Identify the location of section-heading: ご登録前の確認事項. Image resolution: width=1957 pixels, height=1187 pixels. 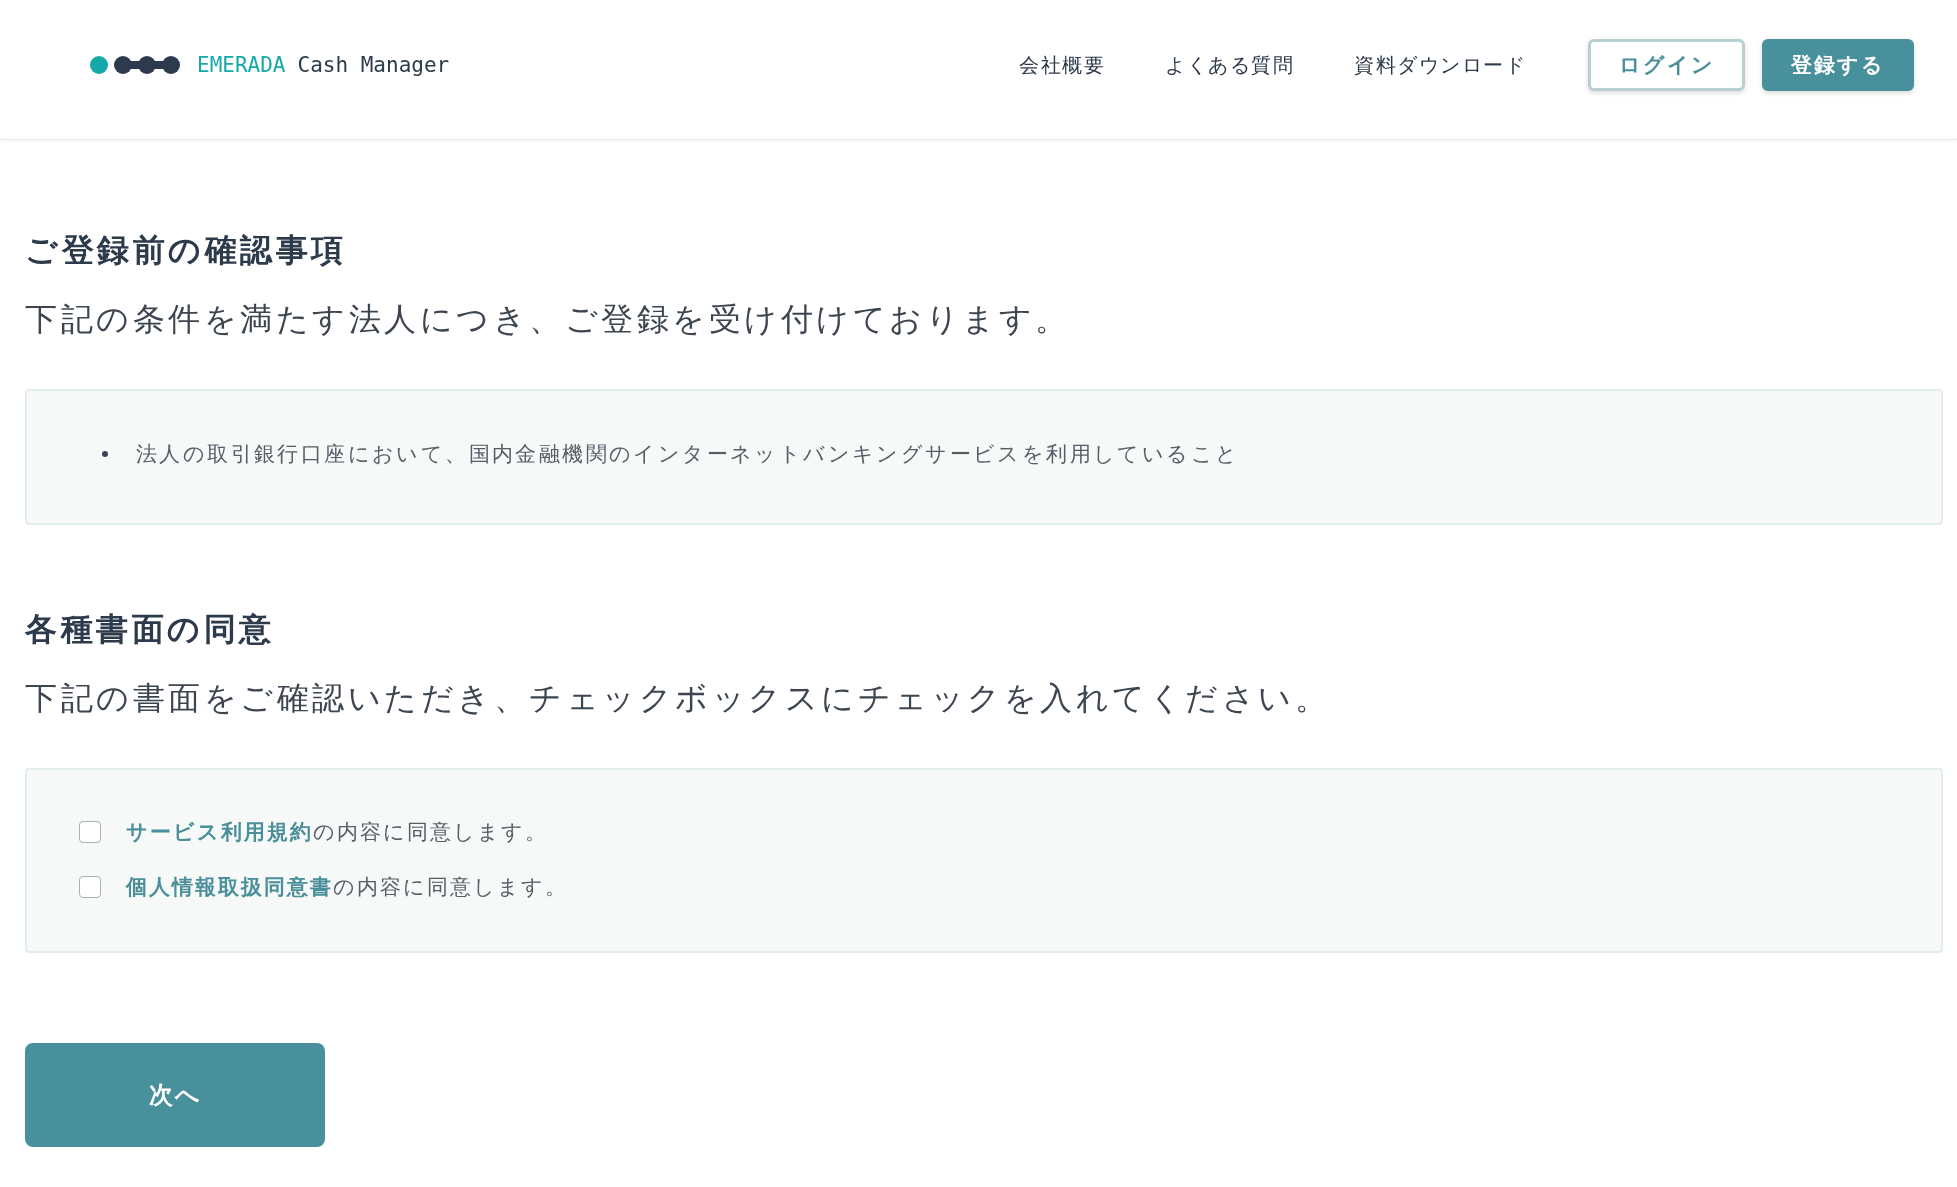
(186, 250).